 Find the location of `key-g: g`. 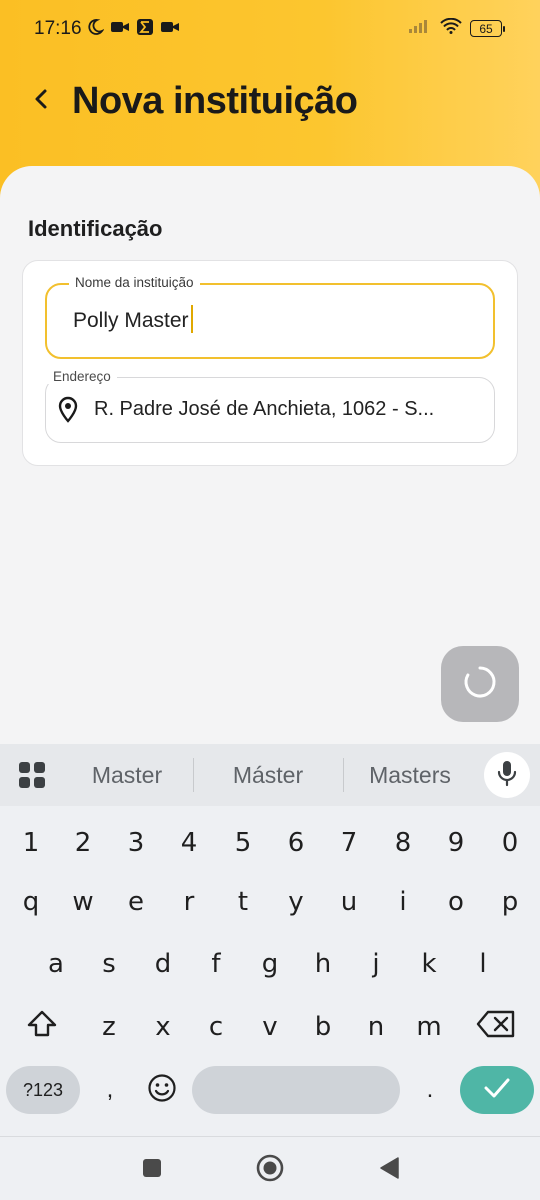

key-g: g is located at coordinates (270, 964).